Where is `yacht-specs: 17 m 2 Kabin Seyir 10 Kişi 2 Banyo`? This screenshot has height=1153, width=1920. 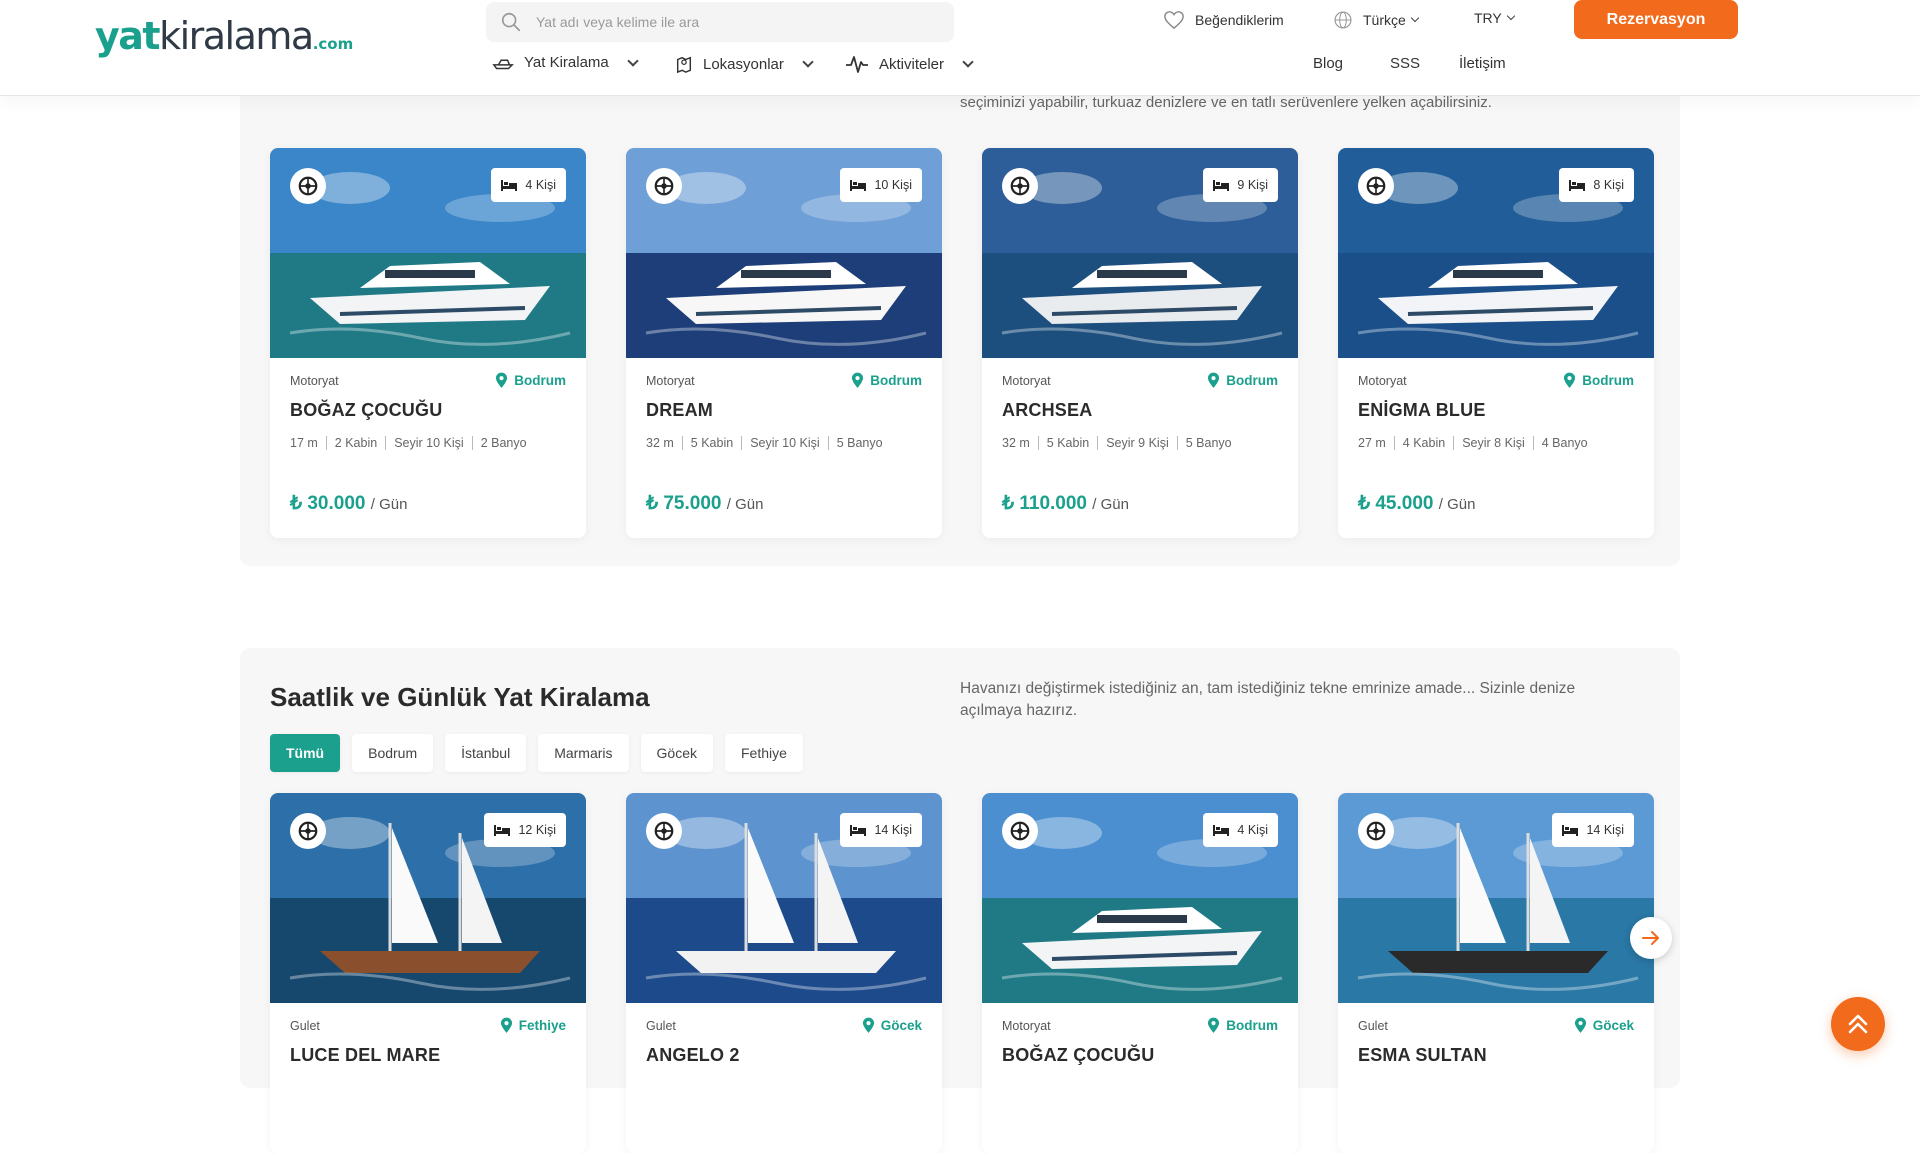 yacht-specs: 17 m 2 Kabin Seyir 10 Kişi 2 Banyo is located at coordinates (408, 443).